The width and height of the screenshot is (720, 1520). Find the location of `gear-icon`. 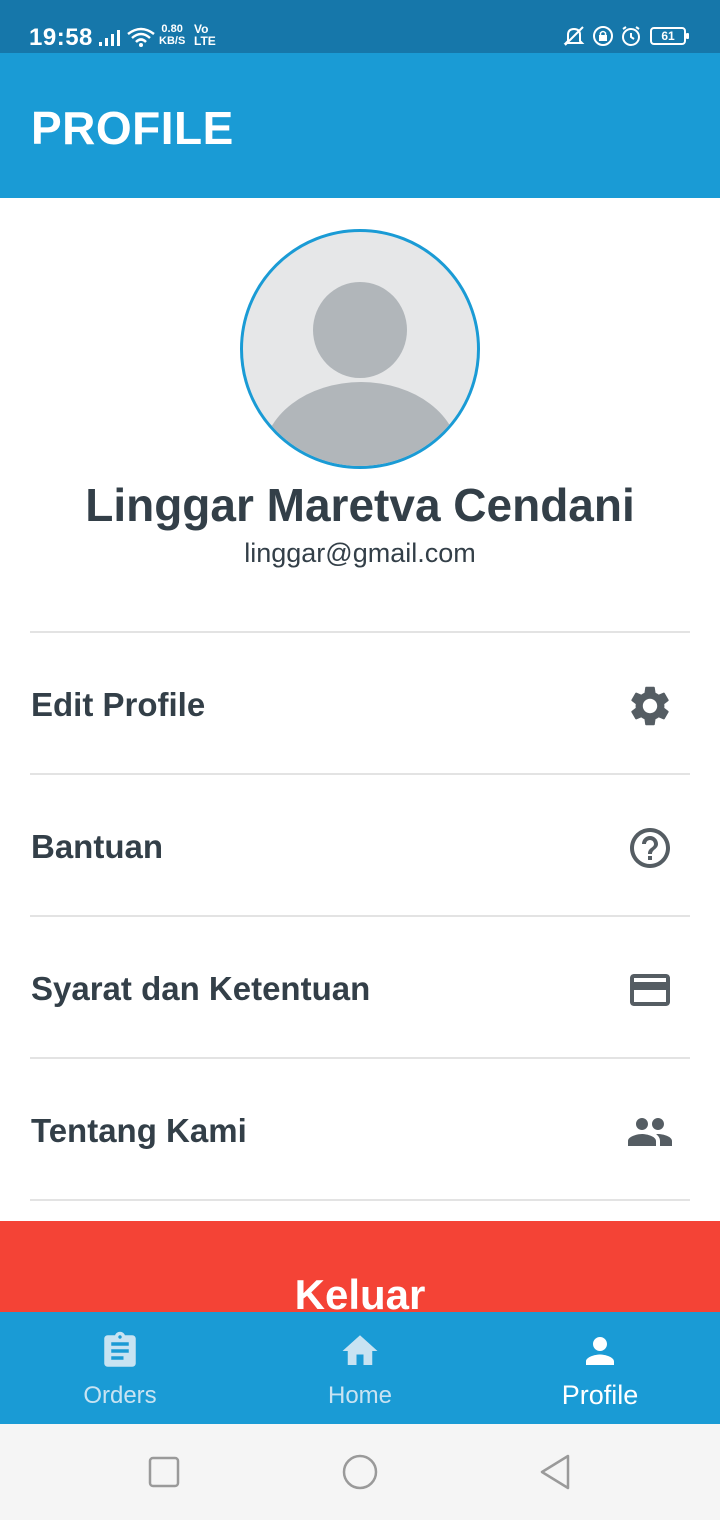

gear-icon is located at coordinates (650, 706).